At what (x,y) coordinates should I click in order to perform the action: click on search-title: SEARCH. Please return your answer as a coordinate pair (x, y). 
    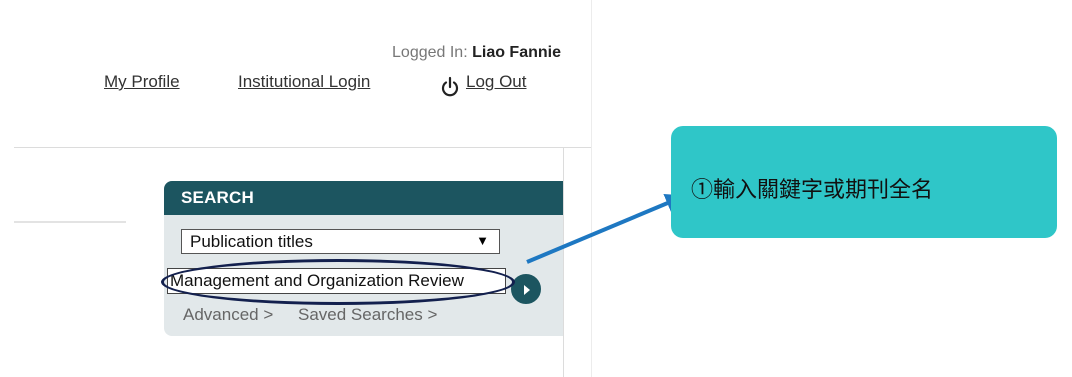
    Looking at the image, I should click on (217, 197).